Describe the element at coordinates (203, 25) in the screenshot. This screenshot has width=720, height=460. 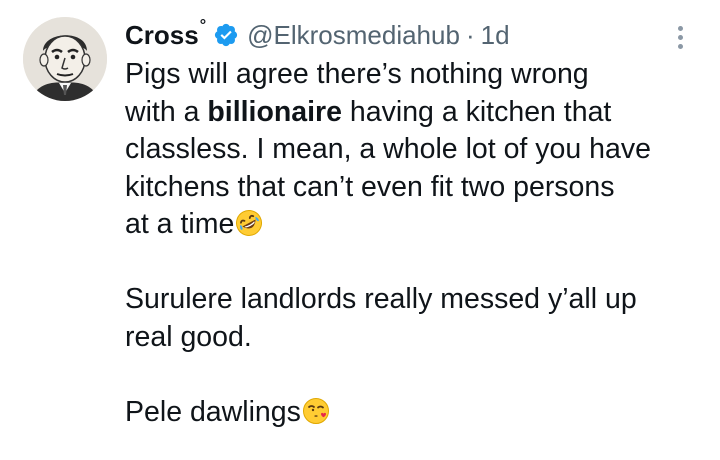
I see `display-name-mark: °` at that location.